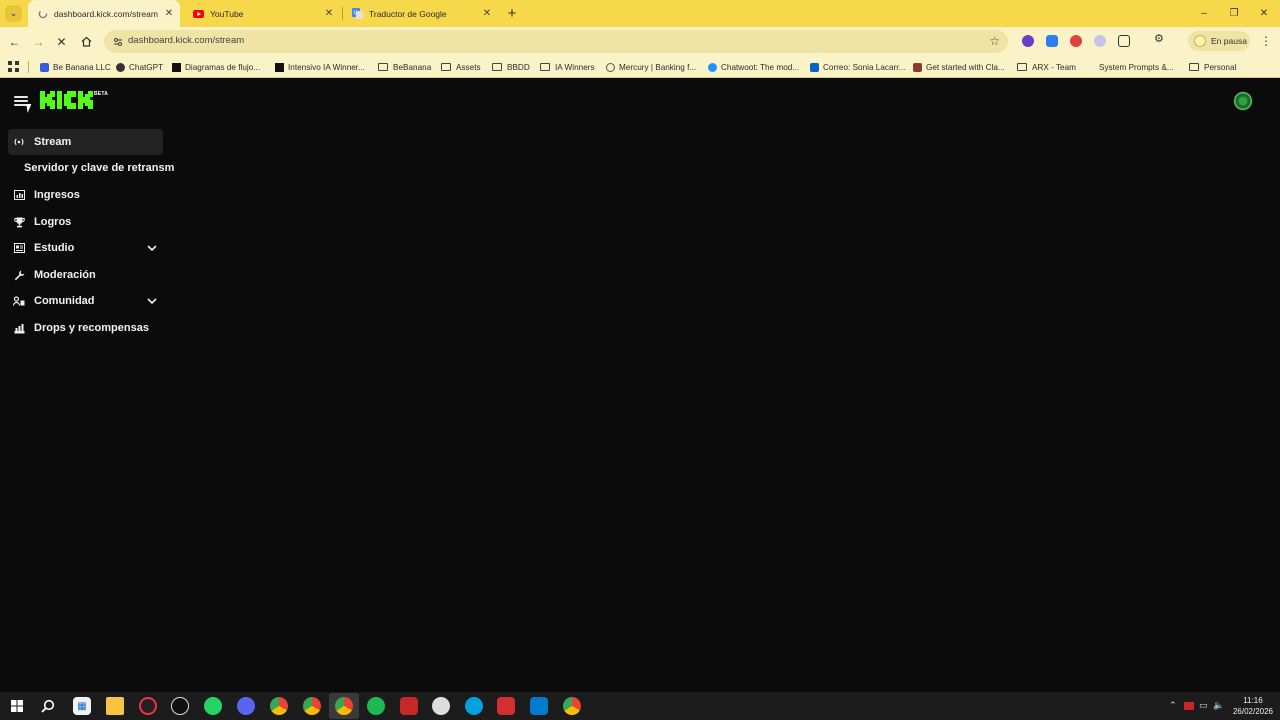  What do you see at coordinates (85, 195) in the screenshot?
I see `sidebar-item-ingresos: Ingresos` at bounding box center [85, 195].